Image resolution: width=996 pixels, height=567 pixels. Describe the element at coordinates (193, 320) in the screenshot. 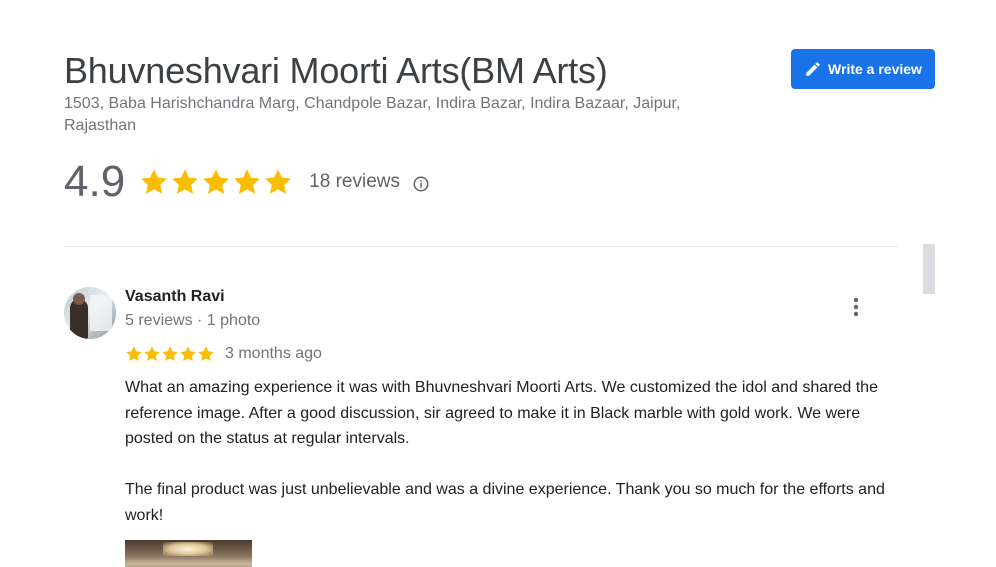

I see `reviewer-meta: 5 reviews · 1 photo` at that location.